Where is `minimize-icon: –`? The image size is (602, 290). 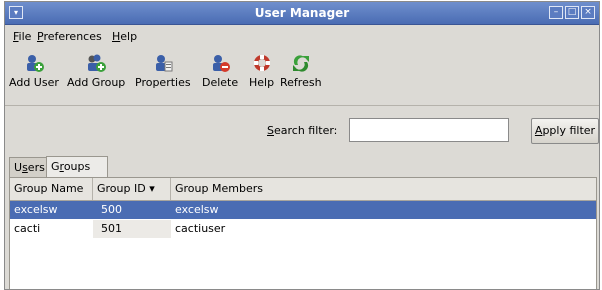
minimize-icon: – is located at coordinates (556, 12).